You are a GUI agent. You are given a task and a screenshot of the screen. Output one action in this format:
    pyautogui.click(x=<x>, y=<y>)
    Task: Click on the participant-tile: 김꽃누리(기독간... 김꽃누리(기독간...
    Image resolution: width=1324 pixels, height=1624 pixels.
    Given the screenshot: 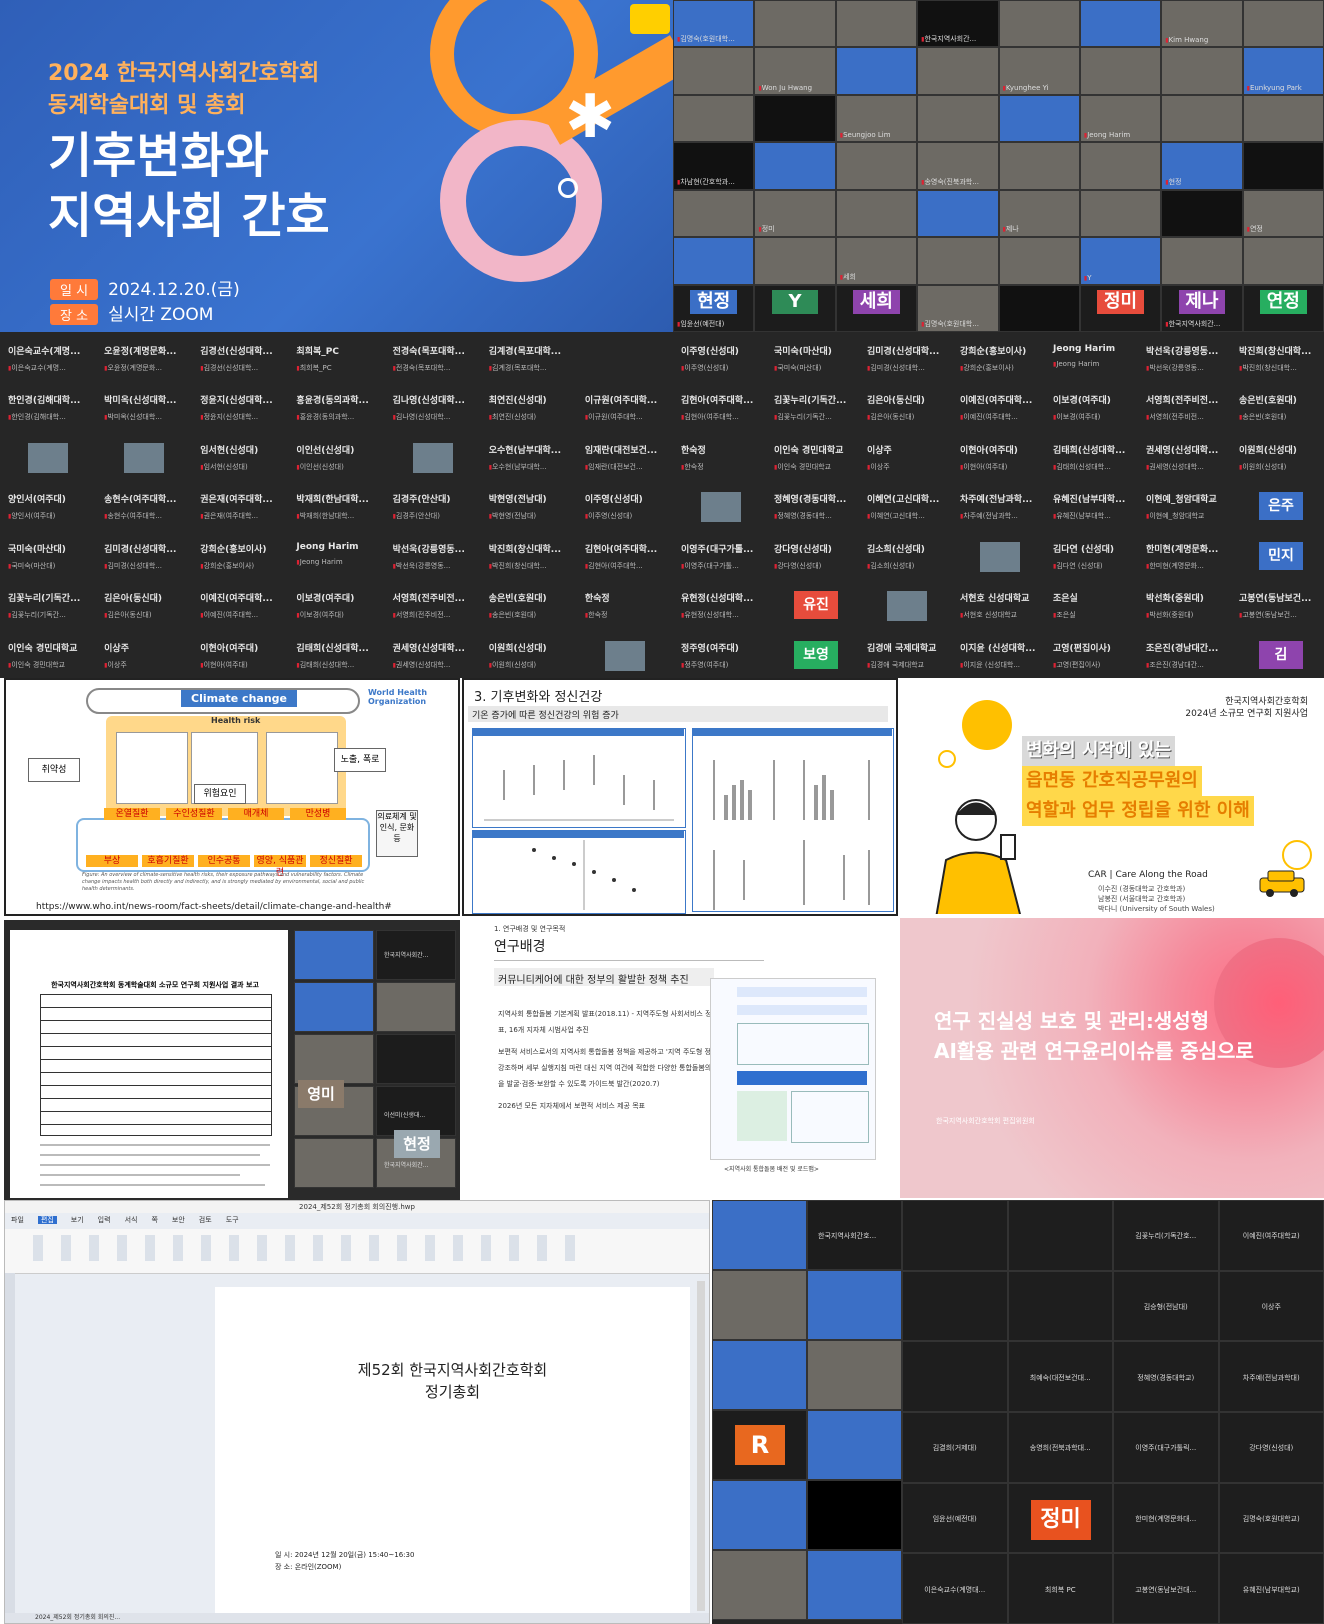 What is the action you would take?
    pyautogui.click(x=815, y=407)
    